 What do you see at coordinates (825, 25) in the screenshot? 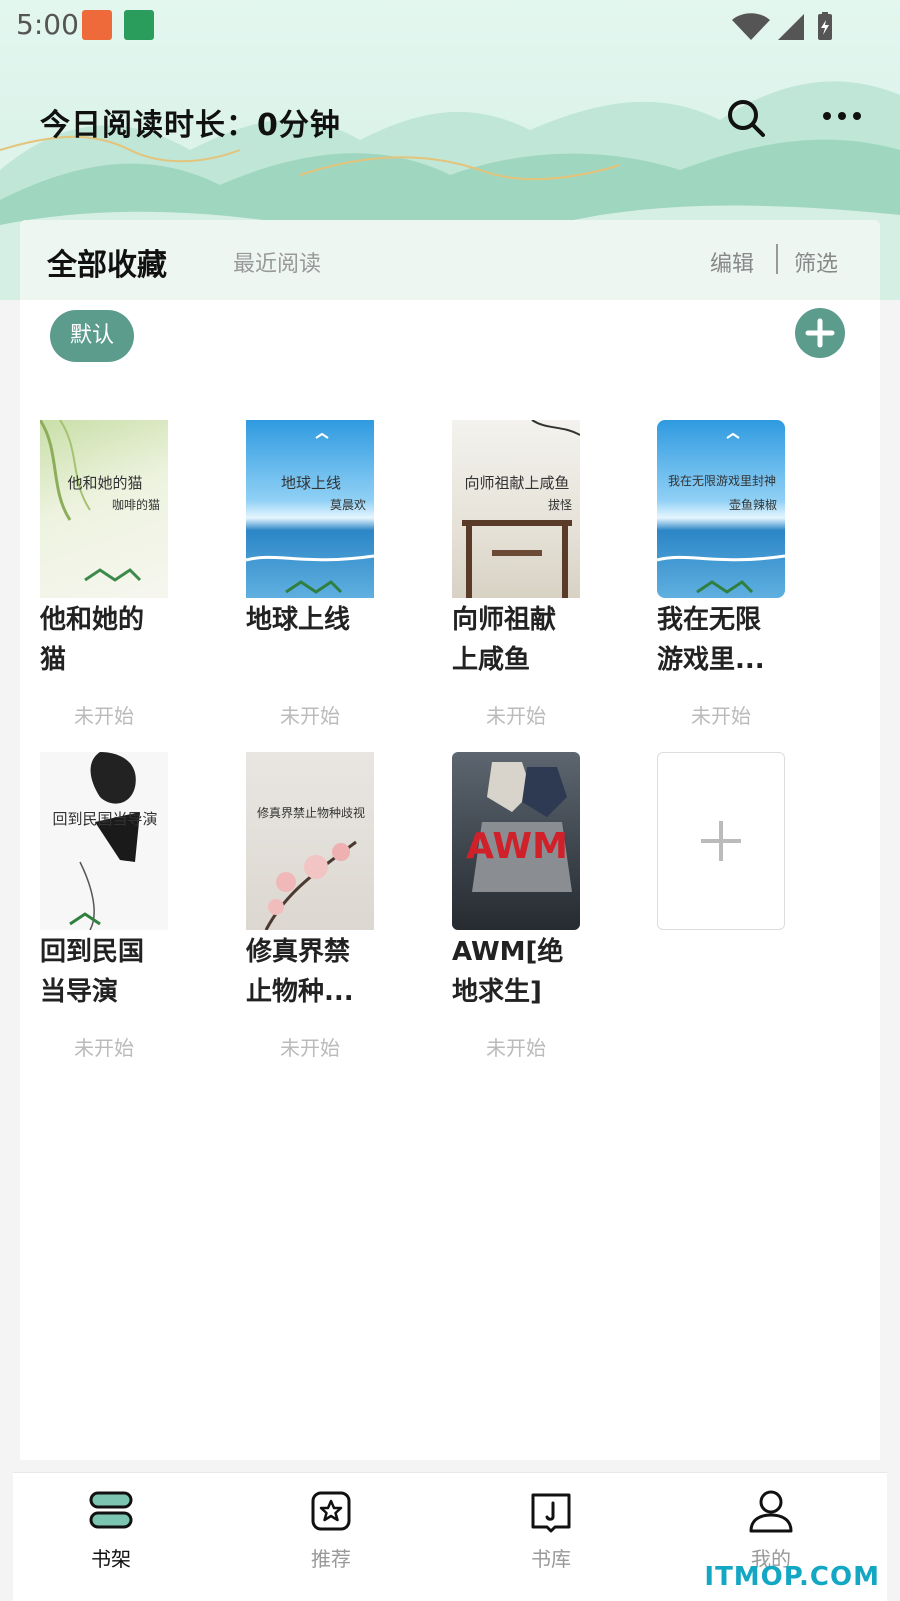
I see `battery-icon` at bounding box center [825, 25].